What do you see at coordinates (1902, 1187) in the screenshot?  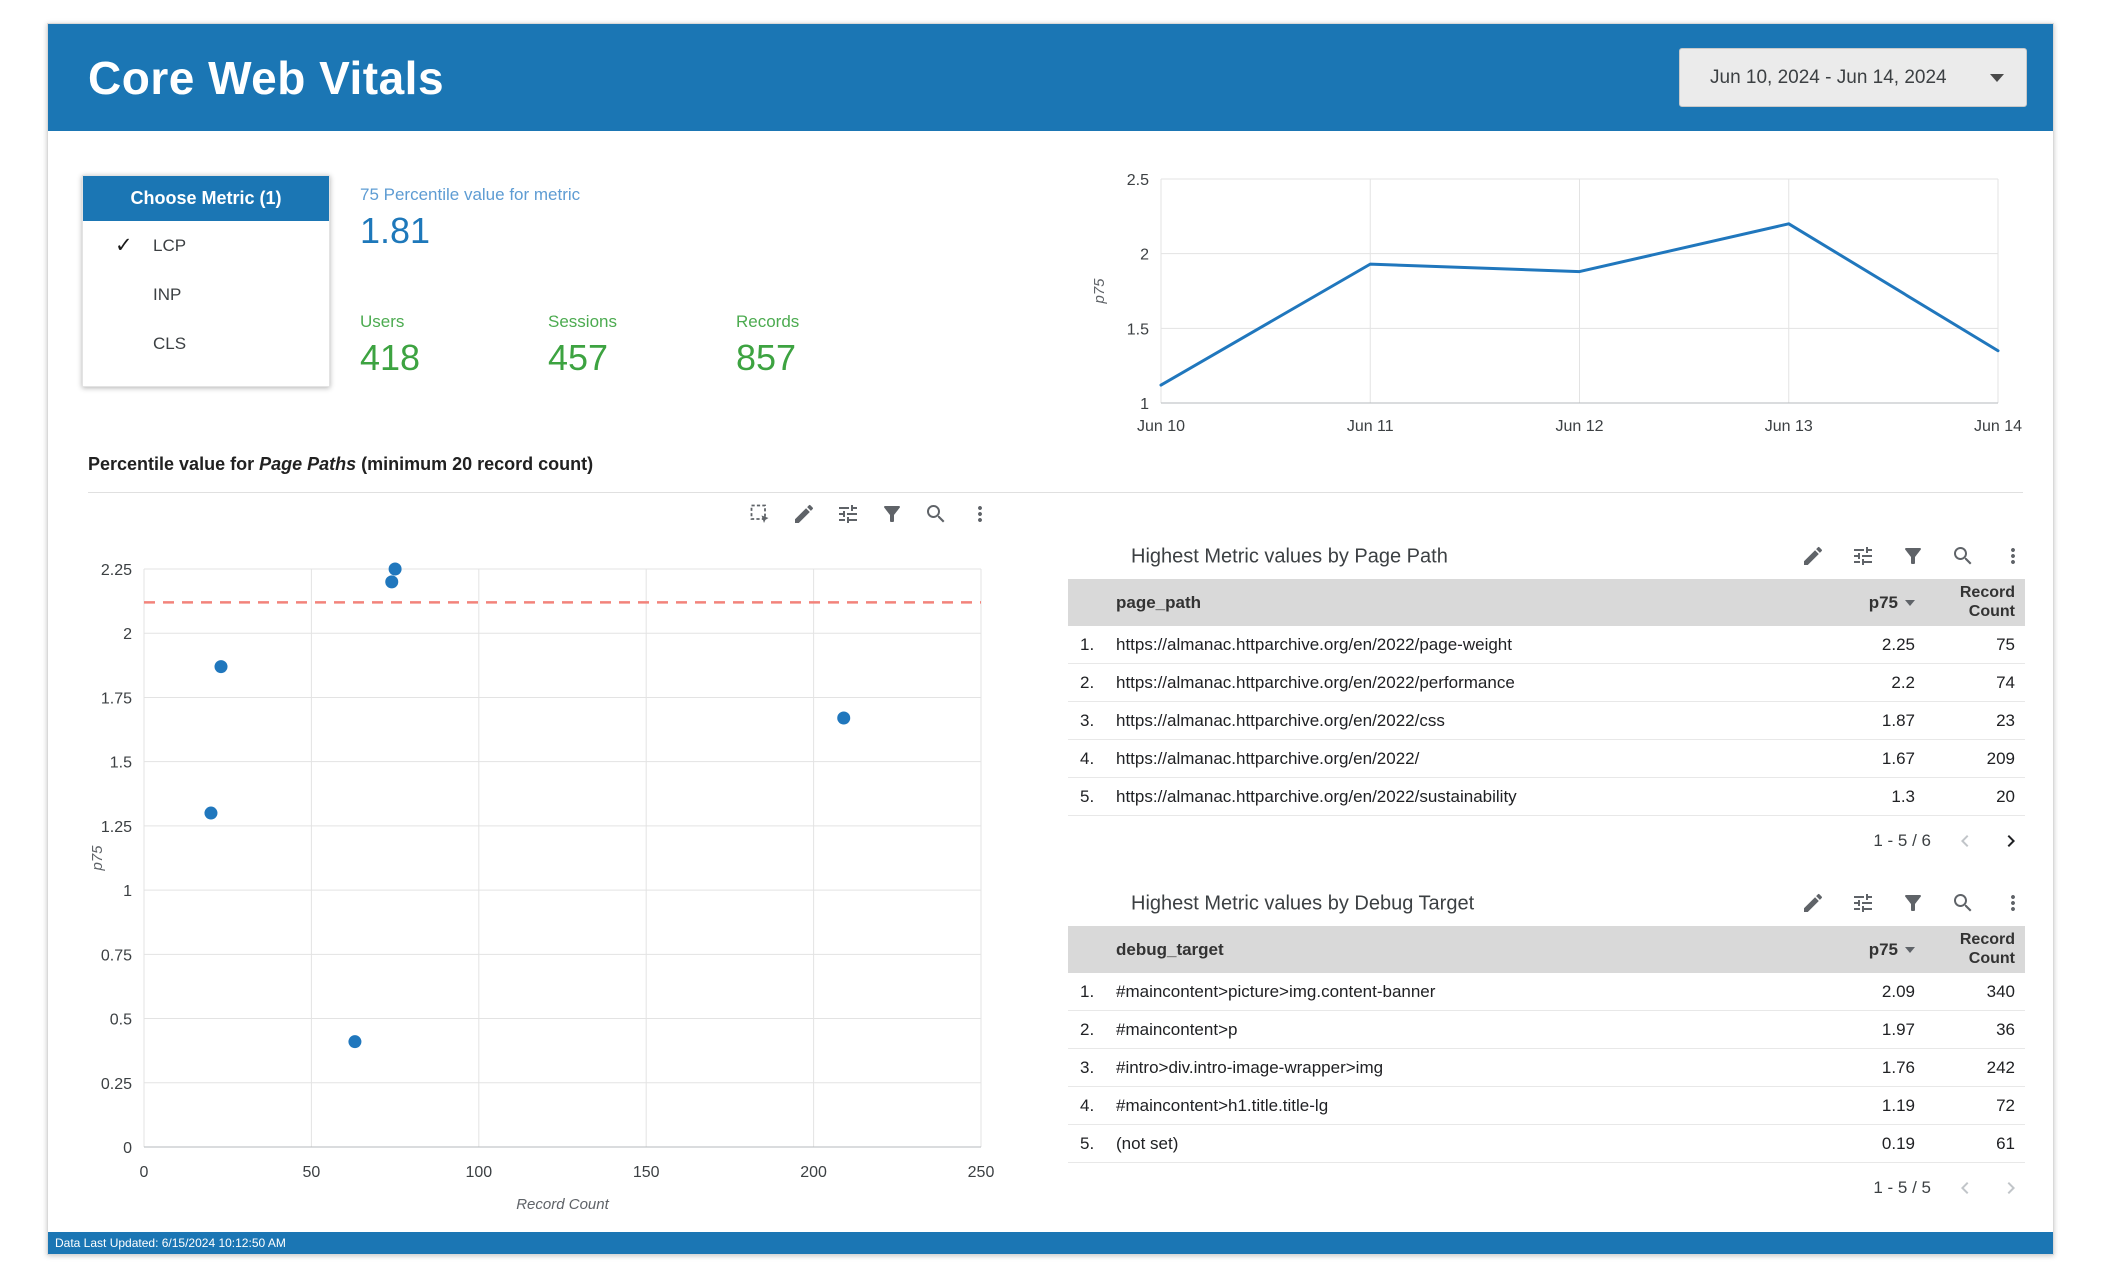 I see `page-range-label: 1 - 5 / 5` at bounding box center [1902, 1187].